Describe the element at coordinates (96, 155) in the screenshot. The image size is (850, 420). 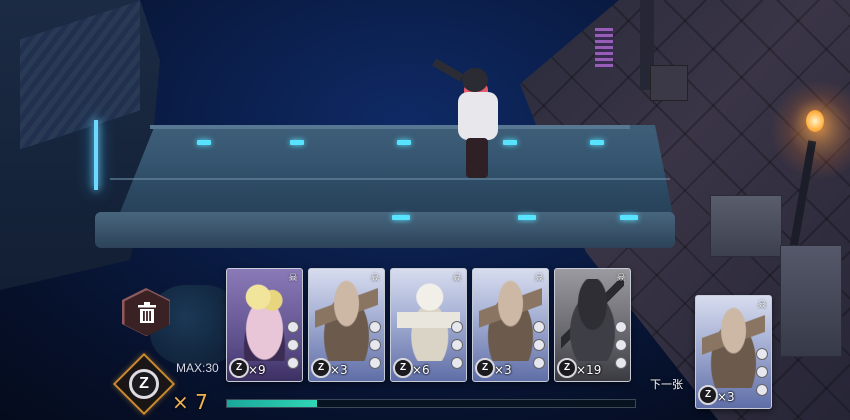
I see `neon-strip` at that location.